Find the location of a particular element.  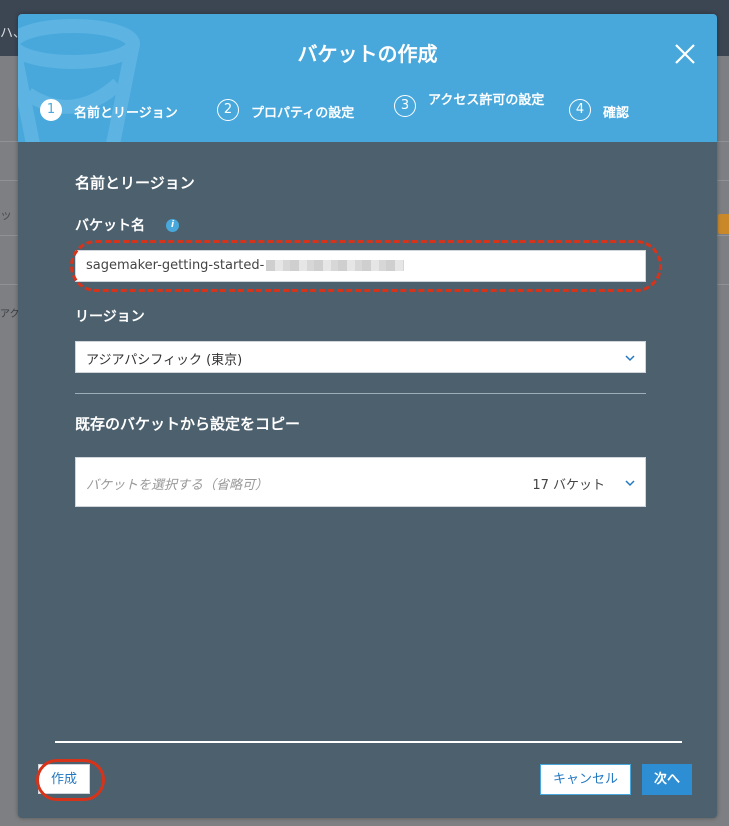

next-button: 次へ is located at coordinates (667, 779).